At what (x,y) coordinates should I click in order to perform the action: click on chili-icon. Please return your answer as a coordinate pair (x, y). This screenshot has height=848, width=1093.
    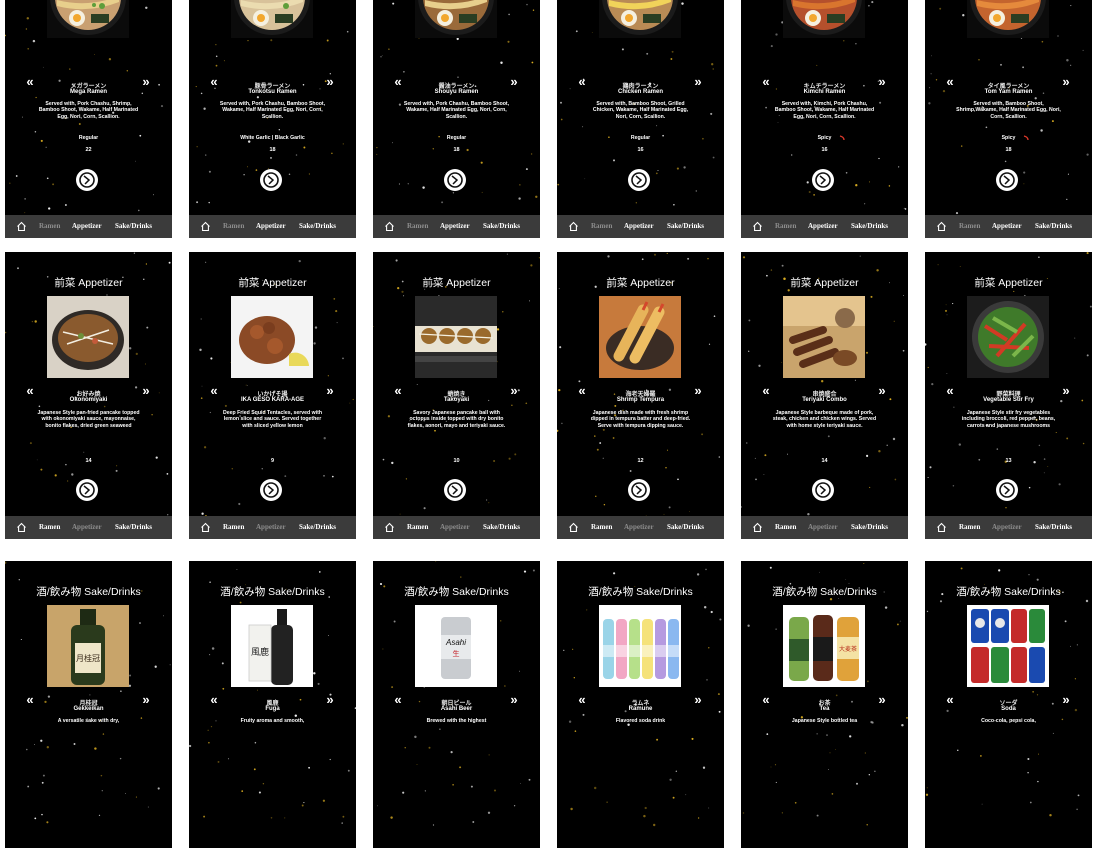
    Looking at the image, I should click on (1026, 138).